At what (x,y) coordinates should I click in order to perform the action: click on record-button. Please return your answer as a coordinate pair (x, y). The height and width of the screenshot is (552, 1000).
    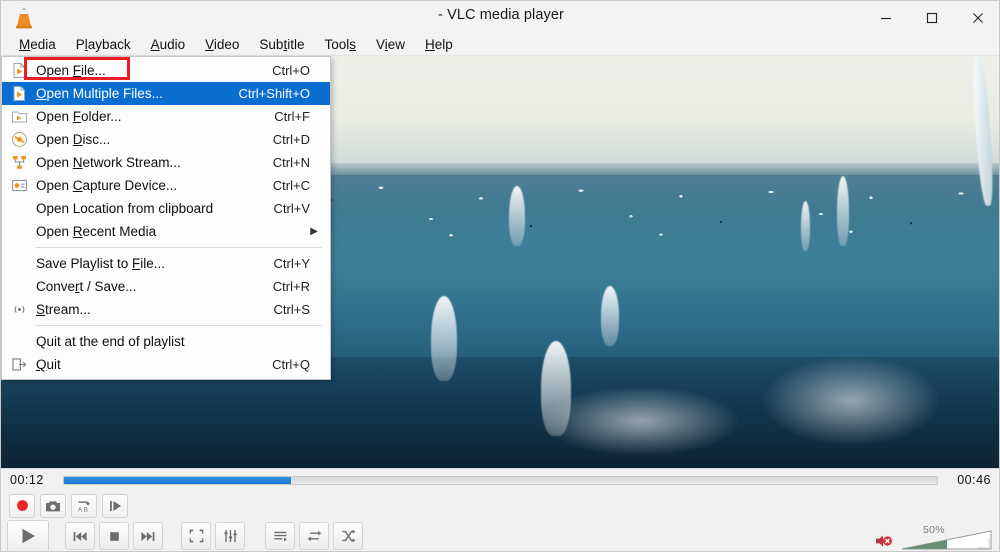
    Looking at the image, I should click on (22, 505).